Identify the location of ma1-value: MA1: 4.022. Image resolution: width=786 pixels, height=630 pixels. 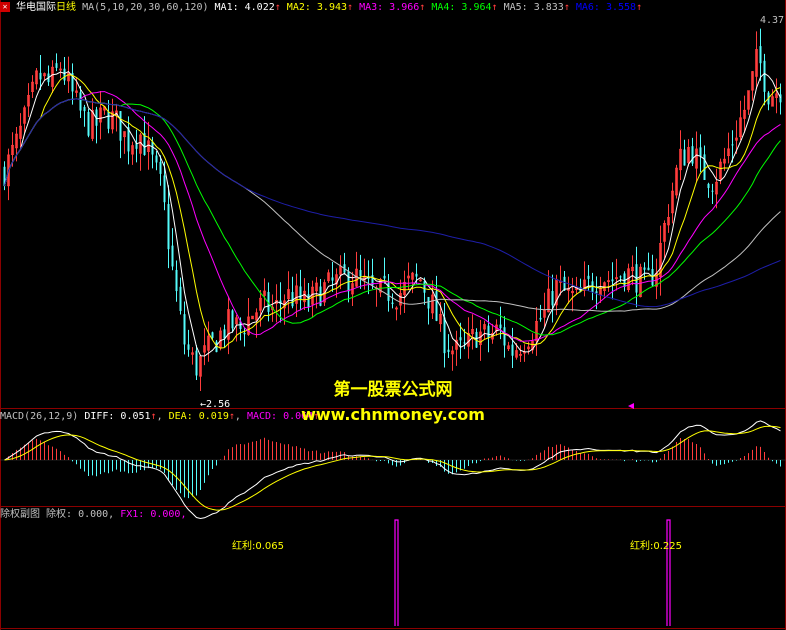
(244, 7).